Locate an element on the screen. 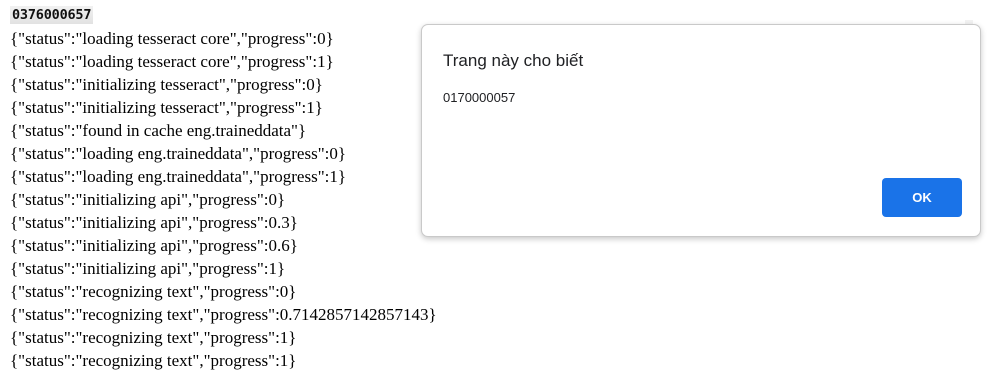 This screenshot has width=992, height=377. ok-button: OK is located at coordinates (922, 197).